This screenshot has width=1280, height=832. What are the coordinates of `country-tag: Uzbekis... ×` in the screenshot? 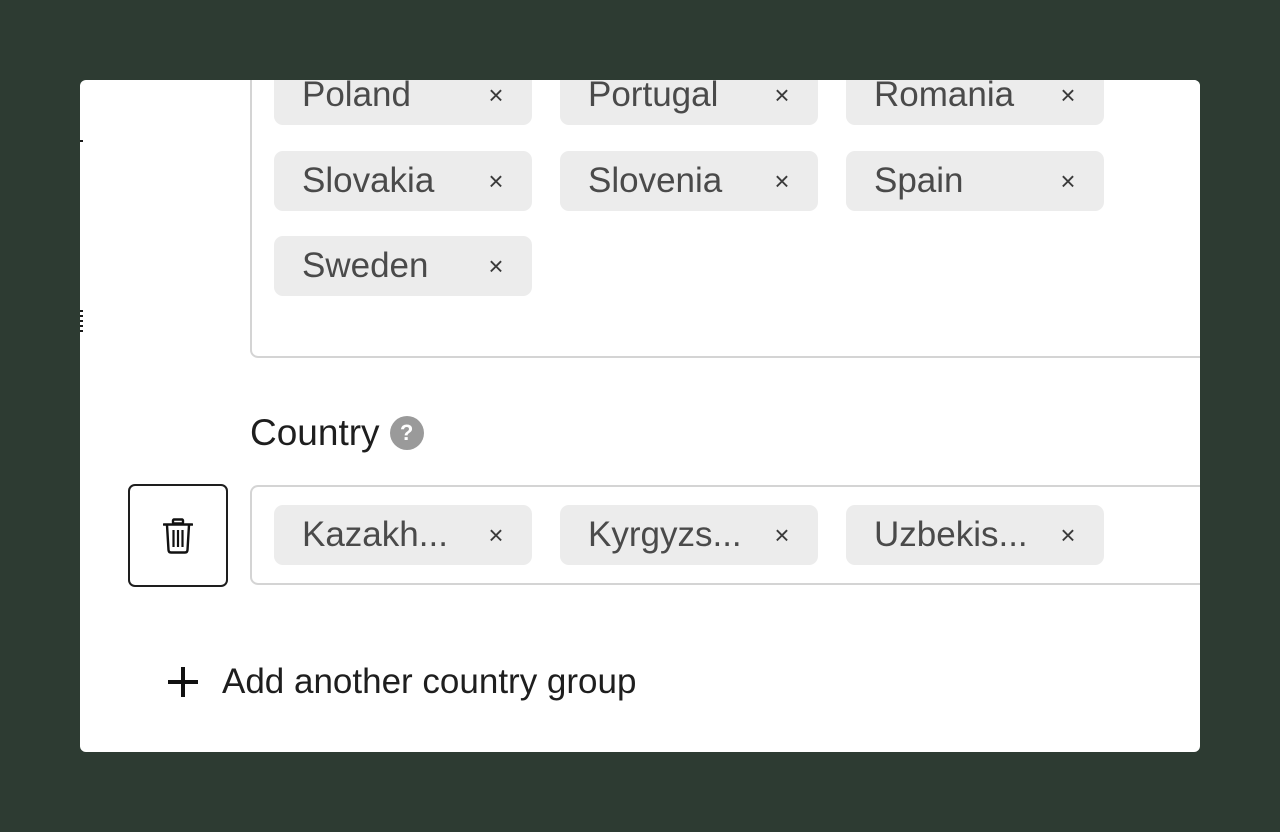 It's located at (975, 535).